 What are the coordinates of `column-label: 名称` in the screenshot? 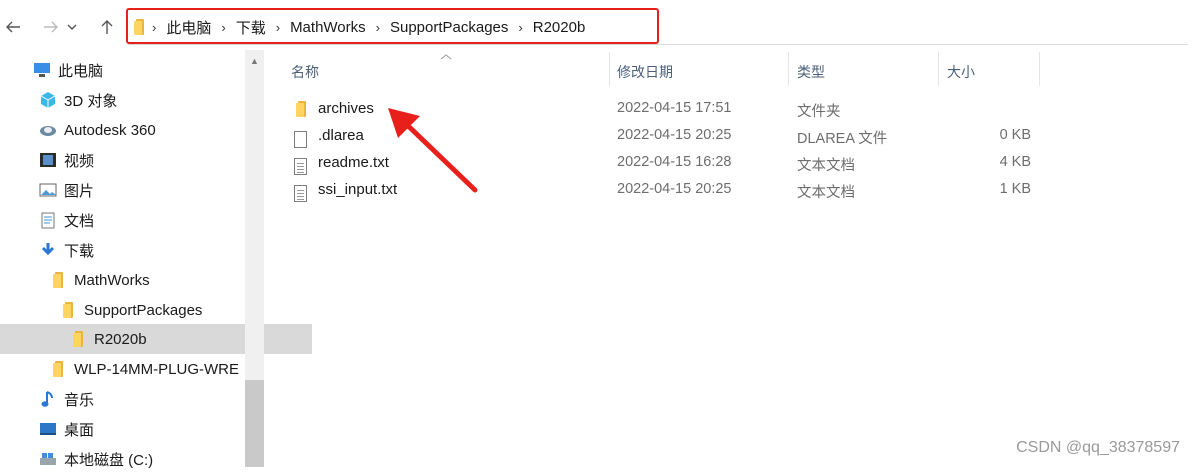 It's located at (305, 72).